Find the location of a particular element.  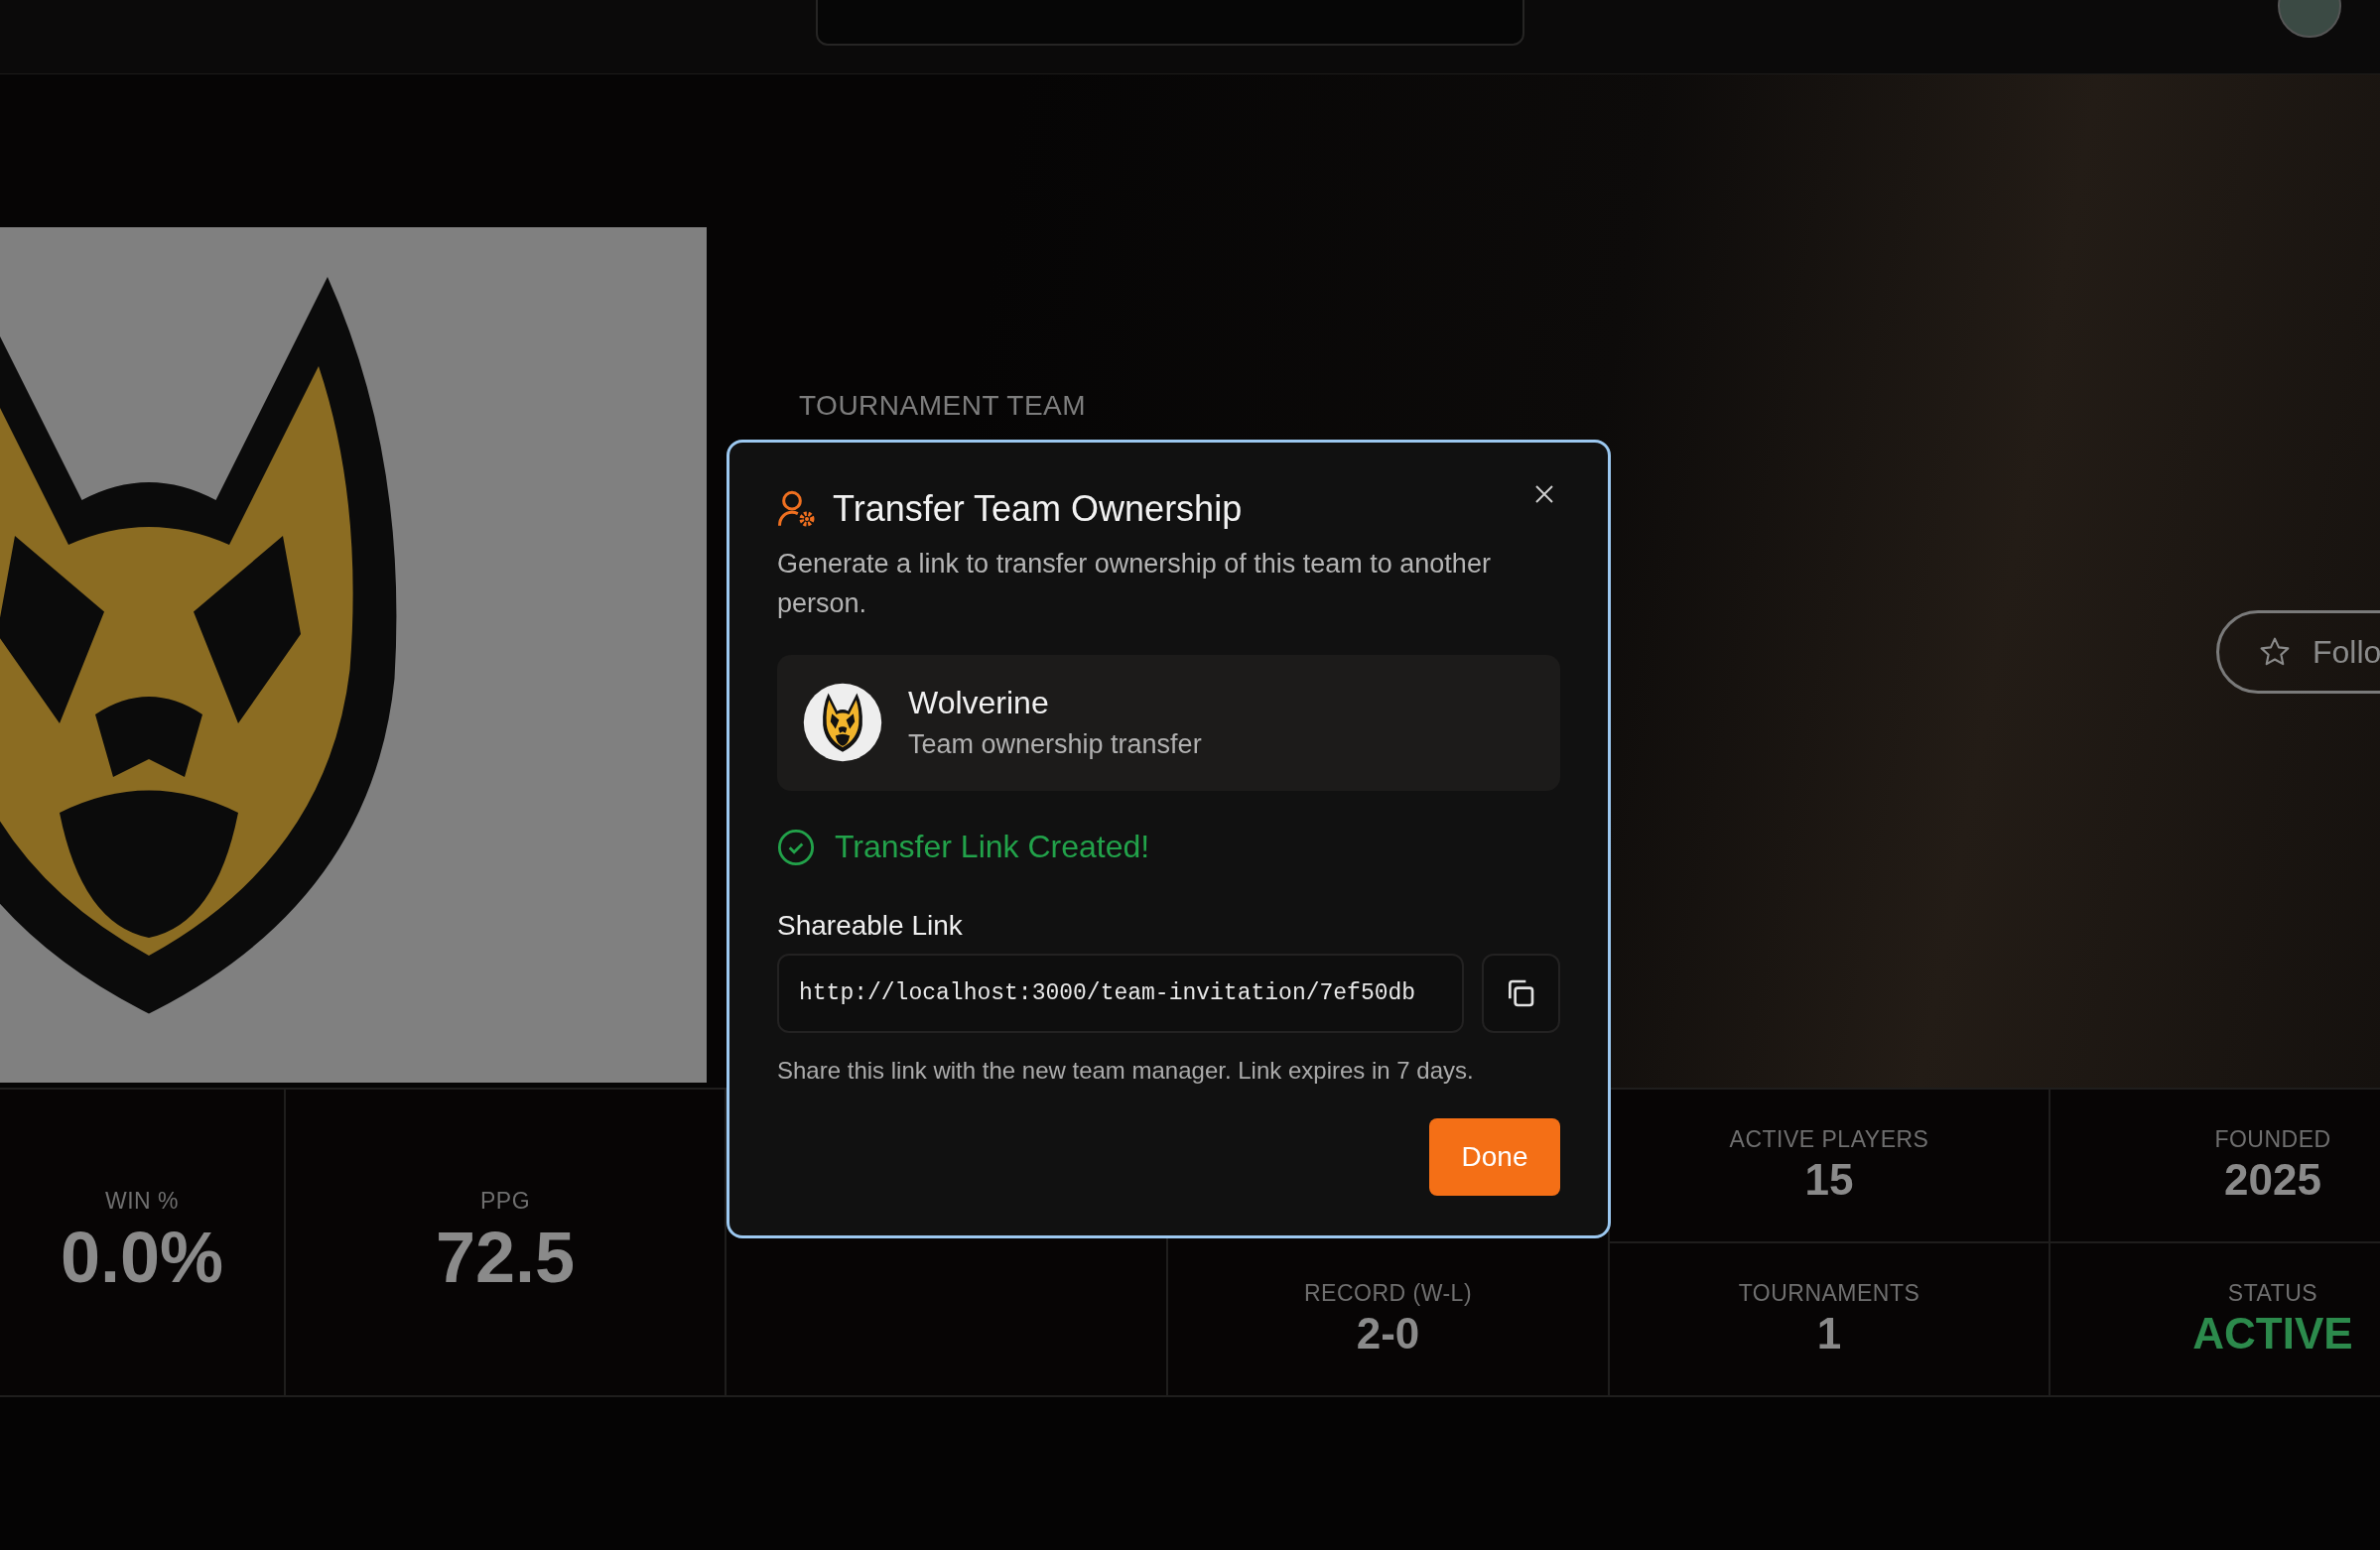

check-circle-icon is located at coordinates (796, 847).